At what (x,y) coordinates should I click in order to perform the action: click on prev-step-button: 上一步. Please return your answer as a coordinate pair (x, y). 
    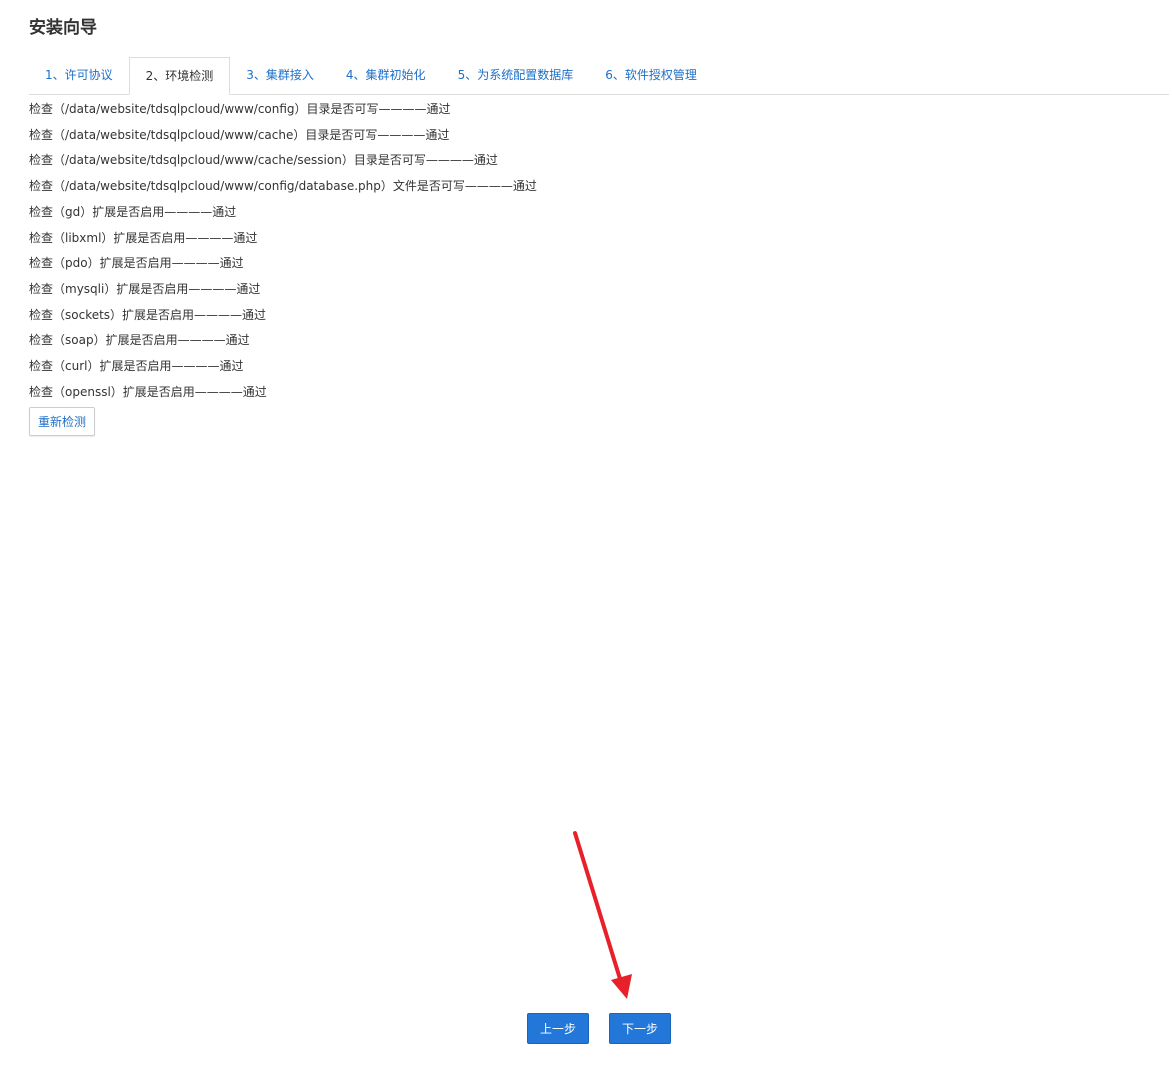
    Looking at the image, I should click on (558, 1028).